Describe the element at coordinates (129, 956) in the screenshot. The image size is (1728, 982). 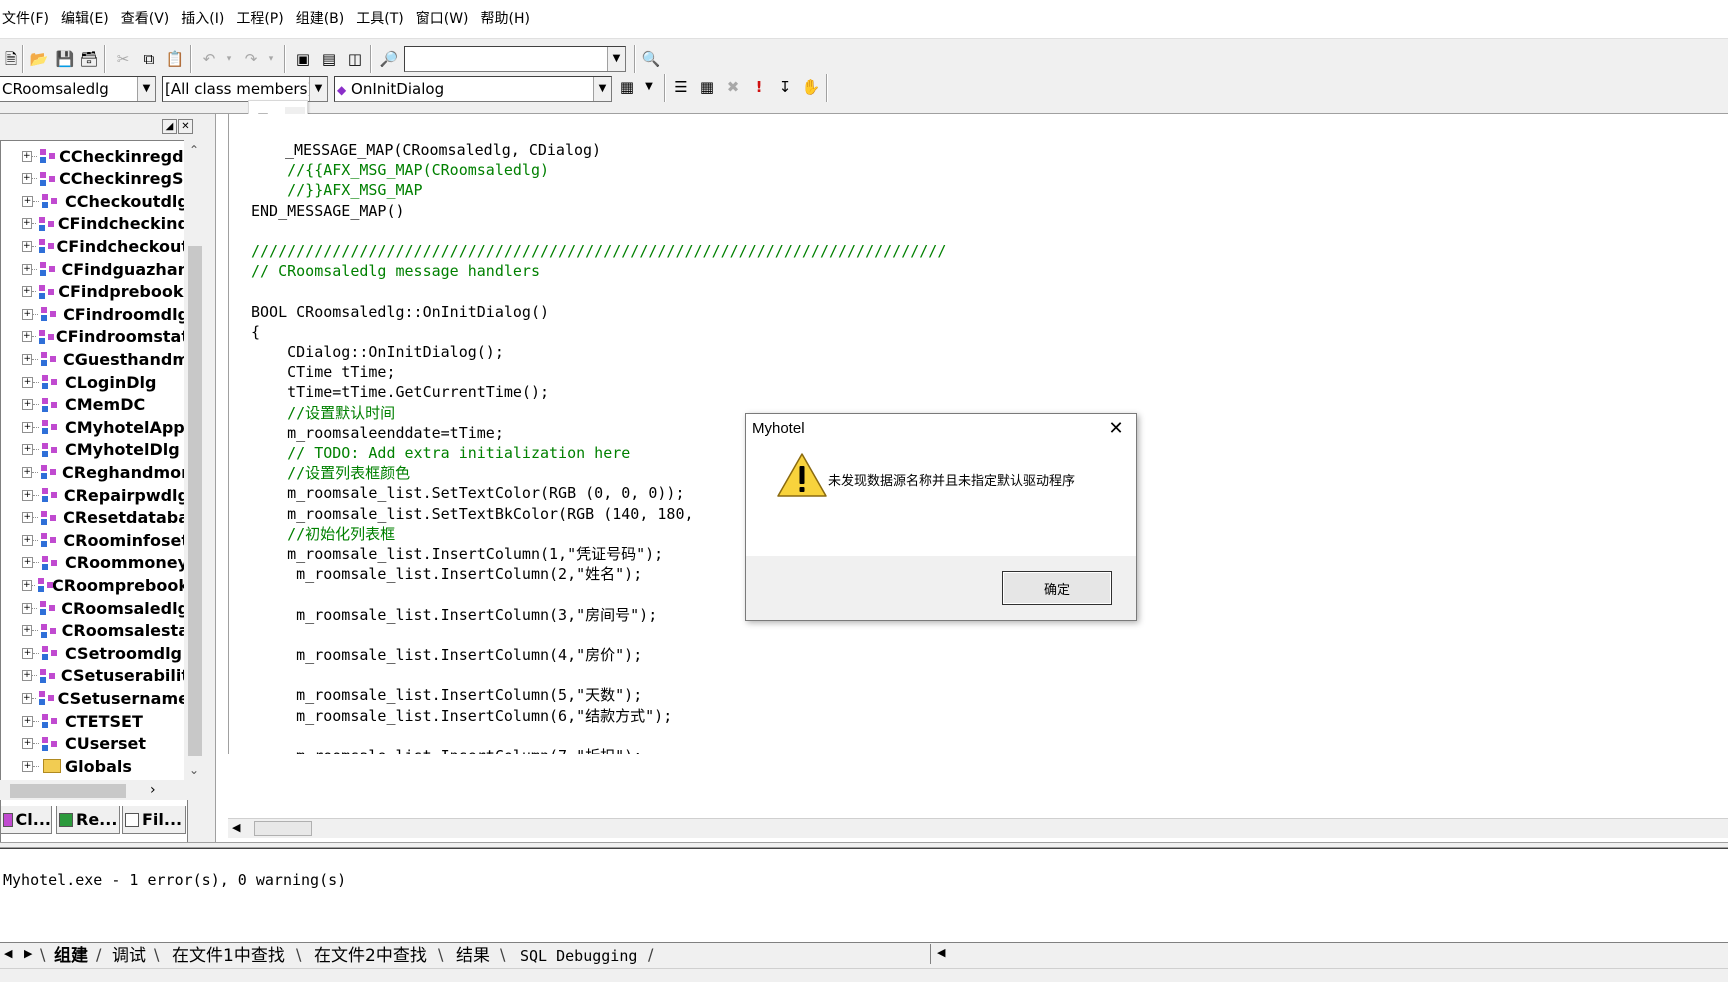
I see `tab-debug: 调试` at that location.